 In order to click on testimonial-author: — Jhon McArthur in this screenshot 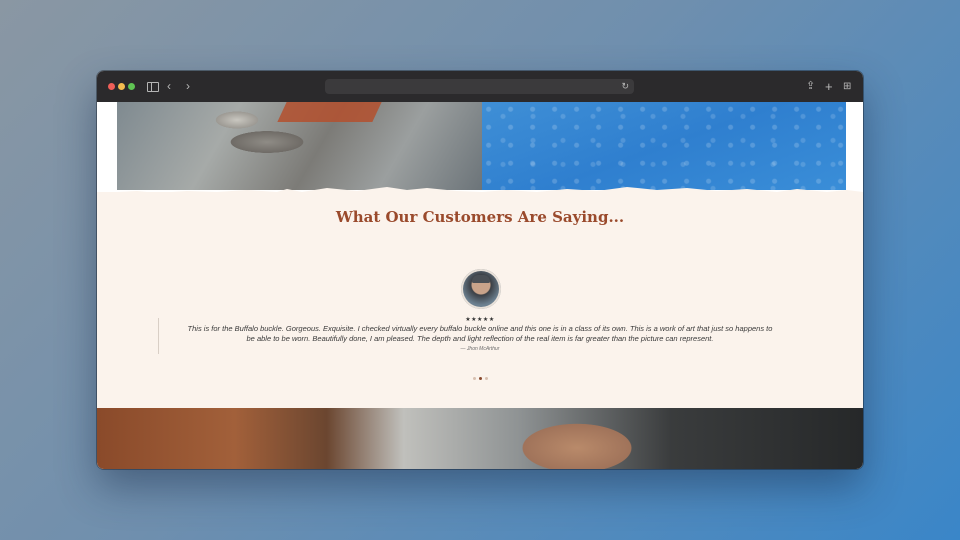, I will do `click(480, 349)`.